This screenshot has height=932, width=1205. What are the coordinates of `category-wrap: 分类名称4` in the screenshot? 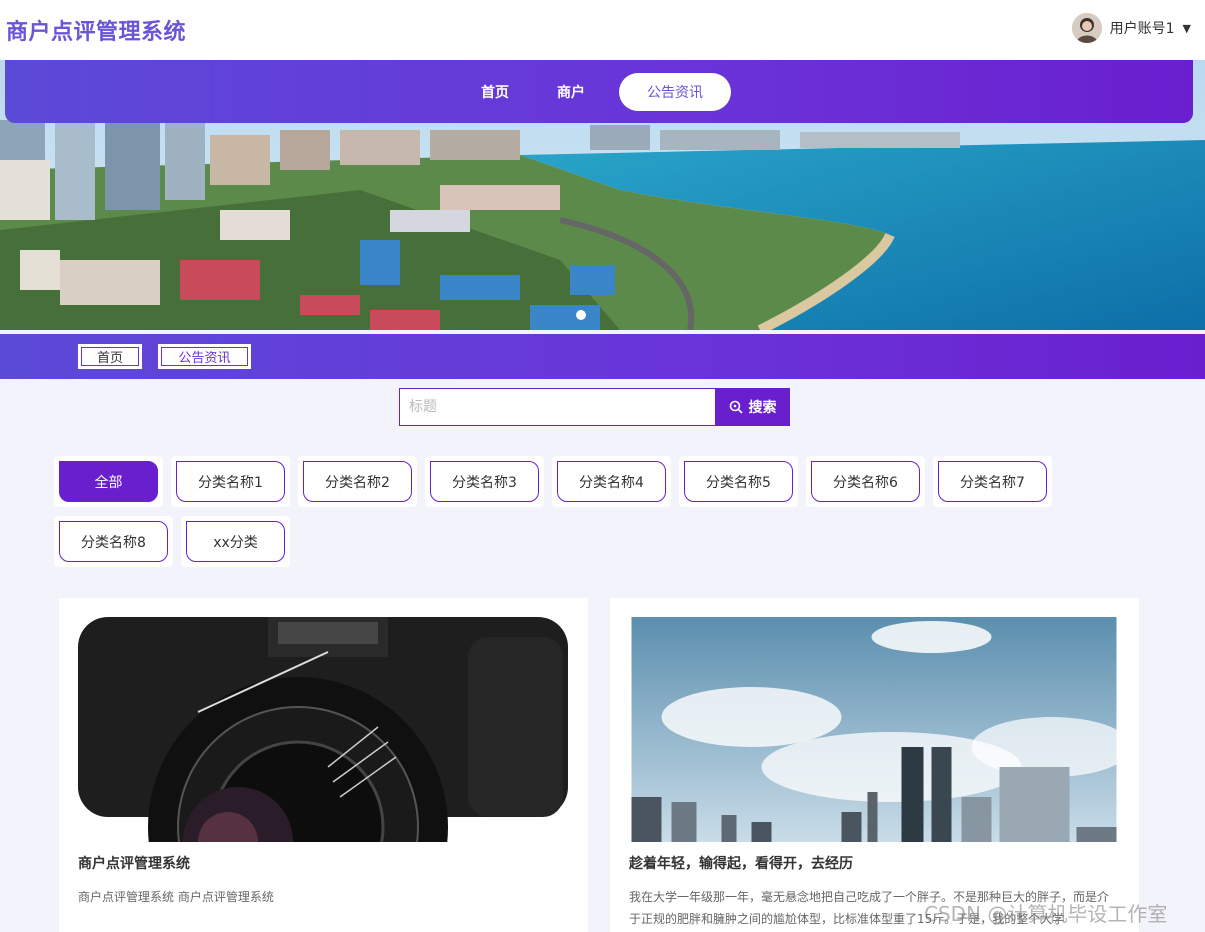 It's located at (611, 481).